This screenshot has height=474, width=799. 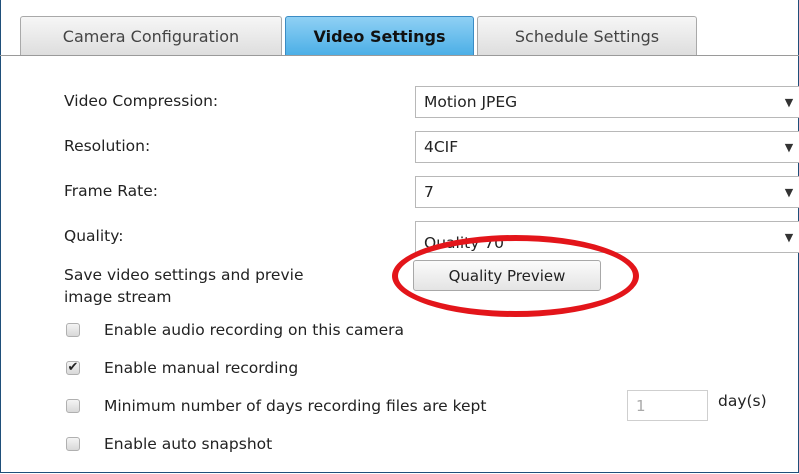 I want to click on audio-recording-option: Enable audio recording on this camera, so click(x=235, y=330).